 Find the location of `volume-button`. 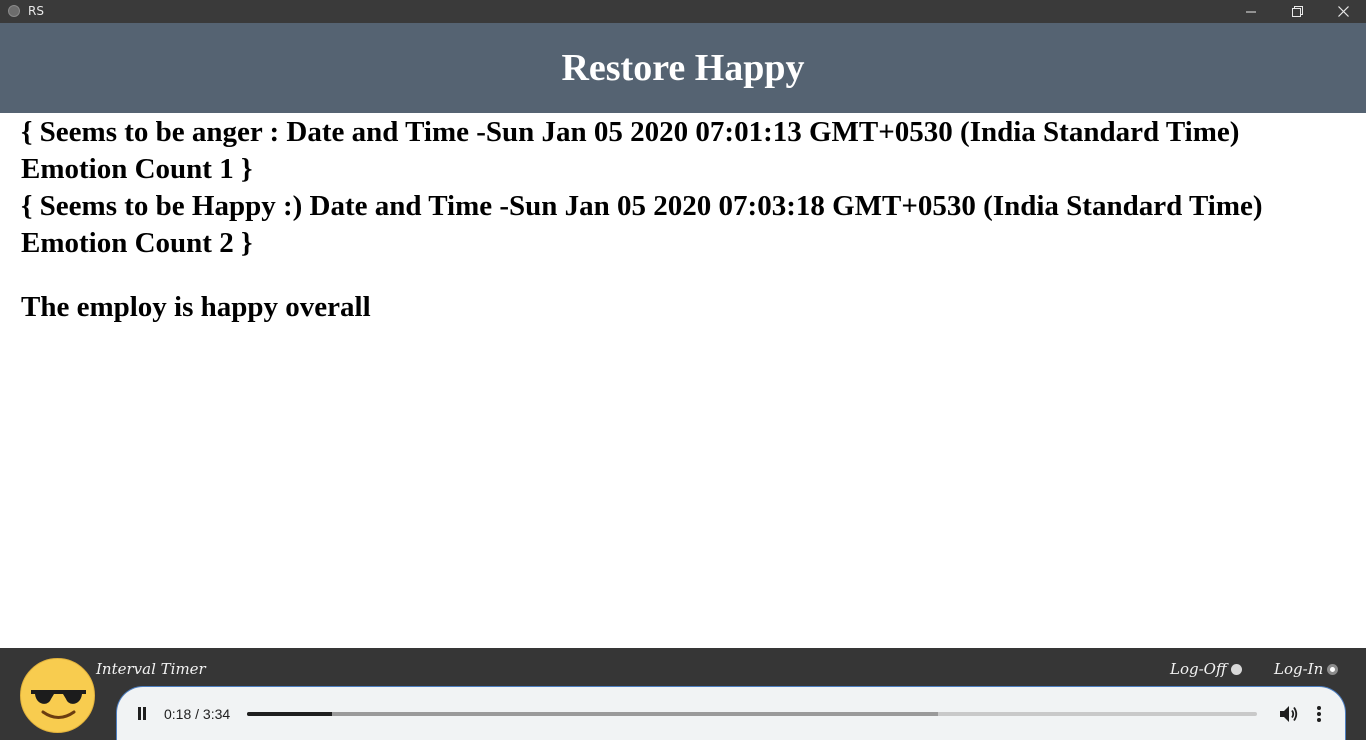

volume-button is located at coordinates (1288, 714).